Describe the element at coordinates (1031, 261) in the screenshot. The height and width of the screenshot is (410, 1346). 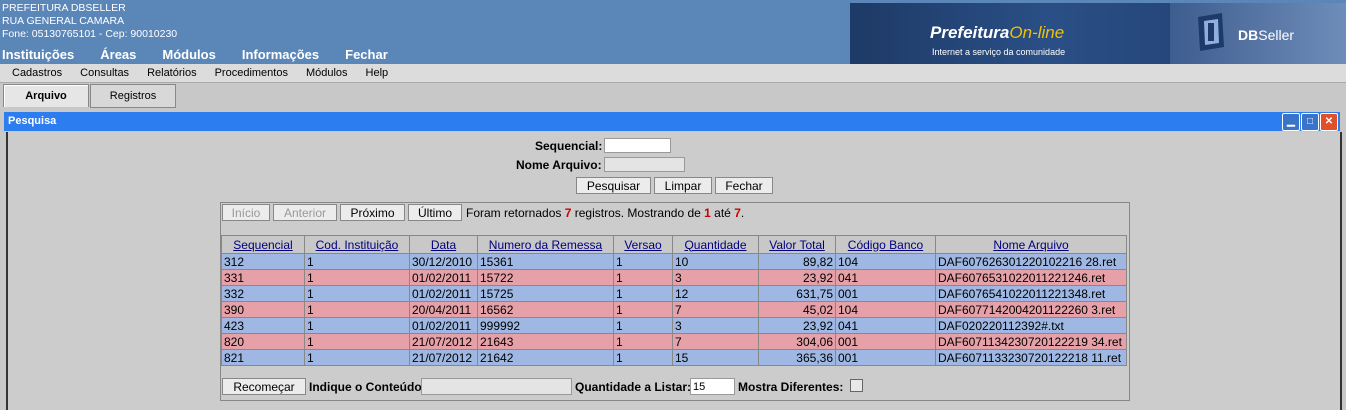
I see `cell-nome-arquivo: DAF607626301220102216 28.ret` at that location.